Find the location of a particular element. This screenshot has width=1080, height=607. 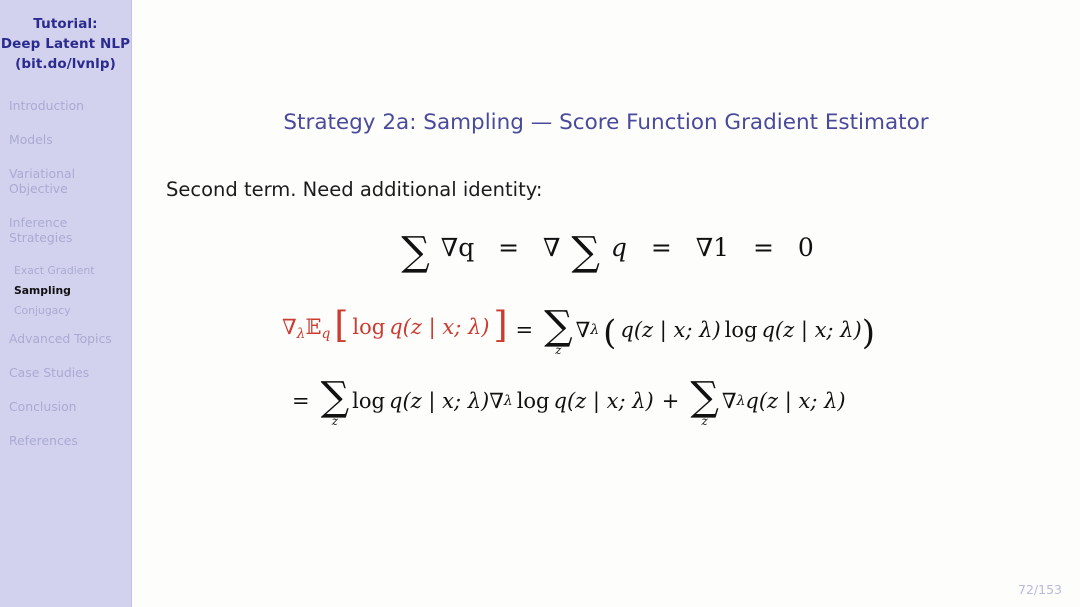

sidebar-item-models: Models is located at coordinates (65, 139).